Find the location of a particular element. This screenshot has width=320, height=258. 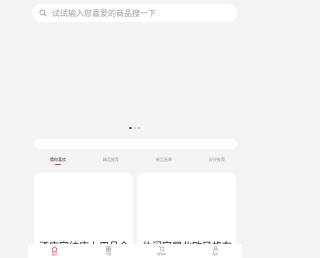

search-input: 试试输入您喜爱的商品搜一下 is located at coordinates (104, 13).